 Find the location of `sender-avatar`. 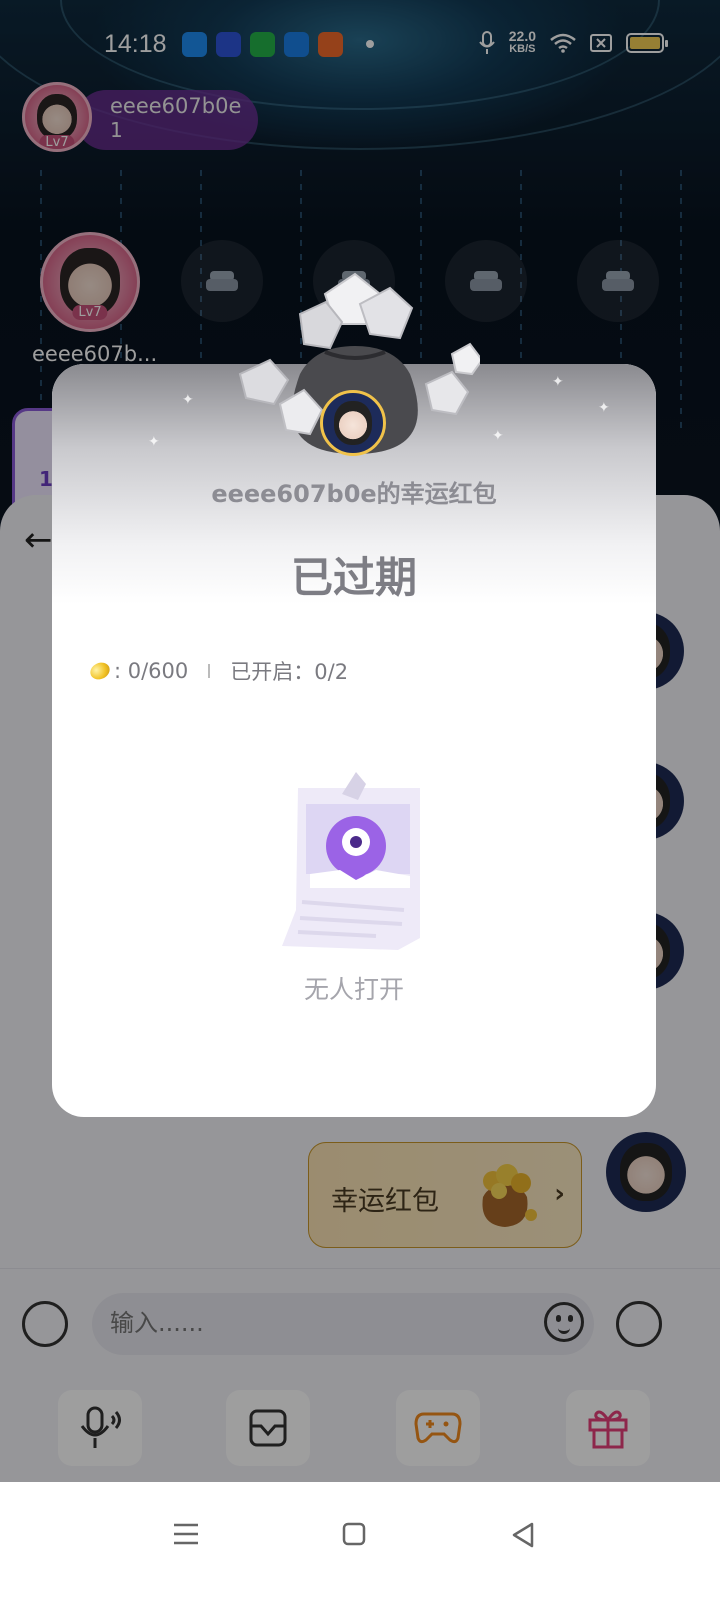

sender-avatar is located at coordinates (353, 423).